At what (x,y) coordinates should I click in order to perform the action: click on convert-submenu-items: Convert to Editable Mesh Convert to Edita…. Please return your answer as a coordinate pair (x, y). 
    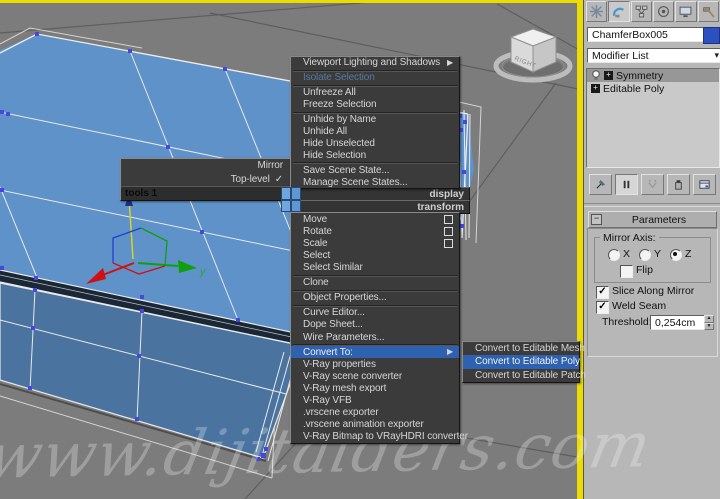
    Looking at the image, I should click on (524, 362).